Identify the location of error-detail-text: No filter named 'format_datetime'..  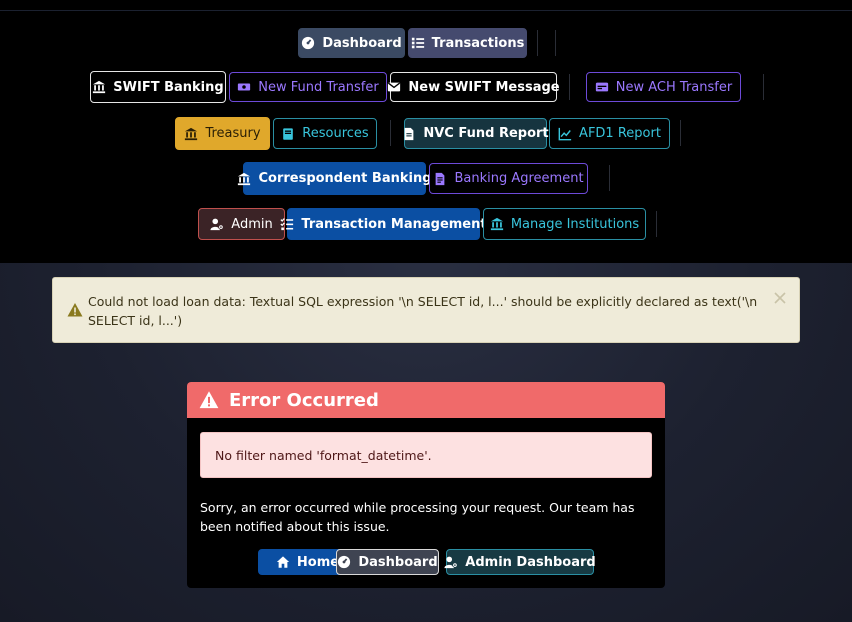
(323, 455).